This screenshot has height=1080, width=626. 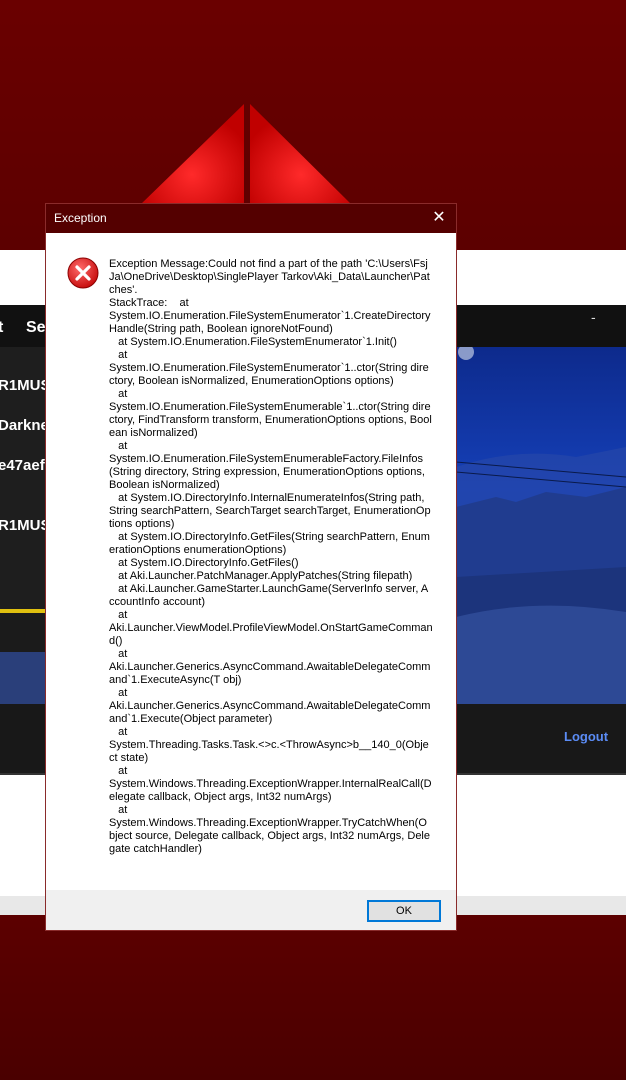 I want to click on tab-play: t, so click(x=1, y=328).